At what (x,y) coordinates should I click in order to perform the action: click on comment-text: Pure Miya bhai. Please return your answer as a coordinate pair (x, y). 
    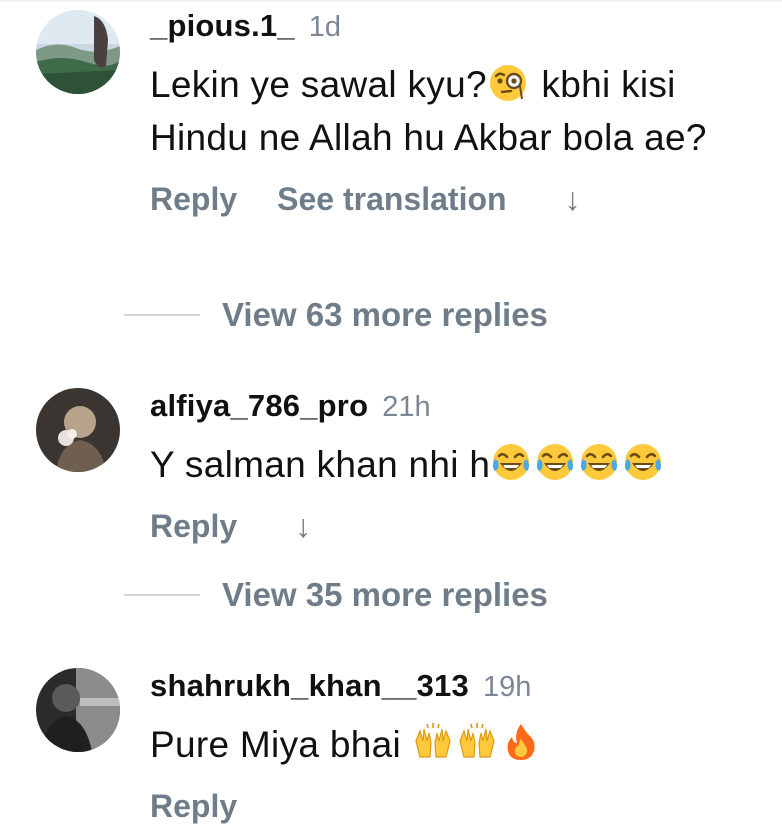
    Looking at the image, I should click on (451, 744).